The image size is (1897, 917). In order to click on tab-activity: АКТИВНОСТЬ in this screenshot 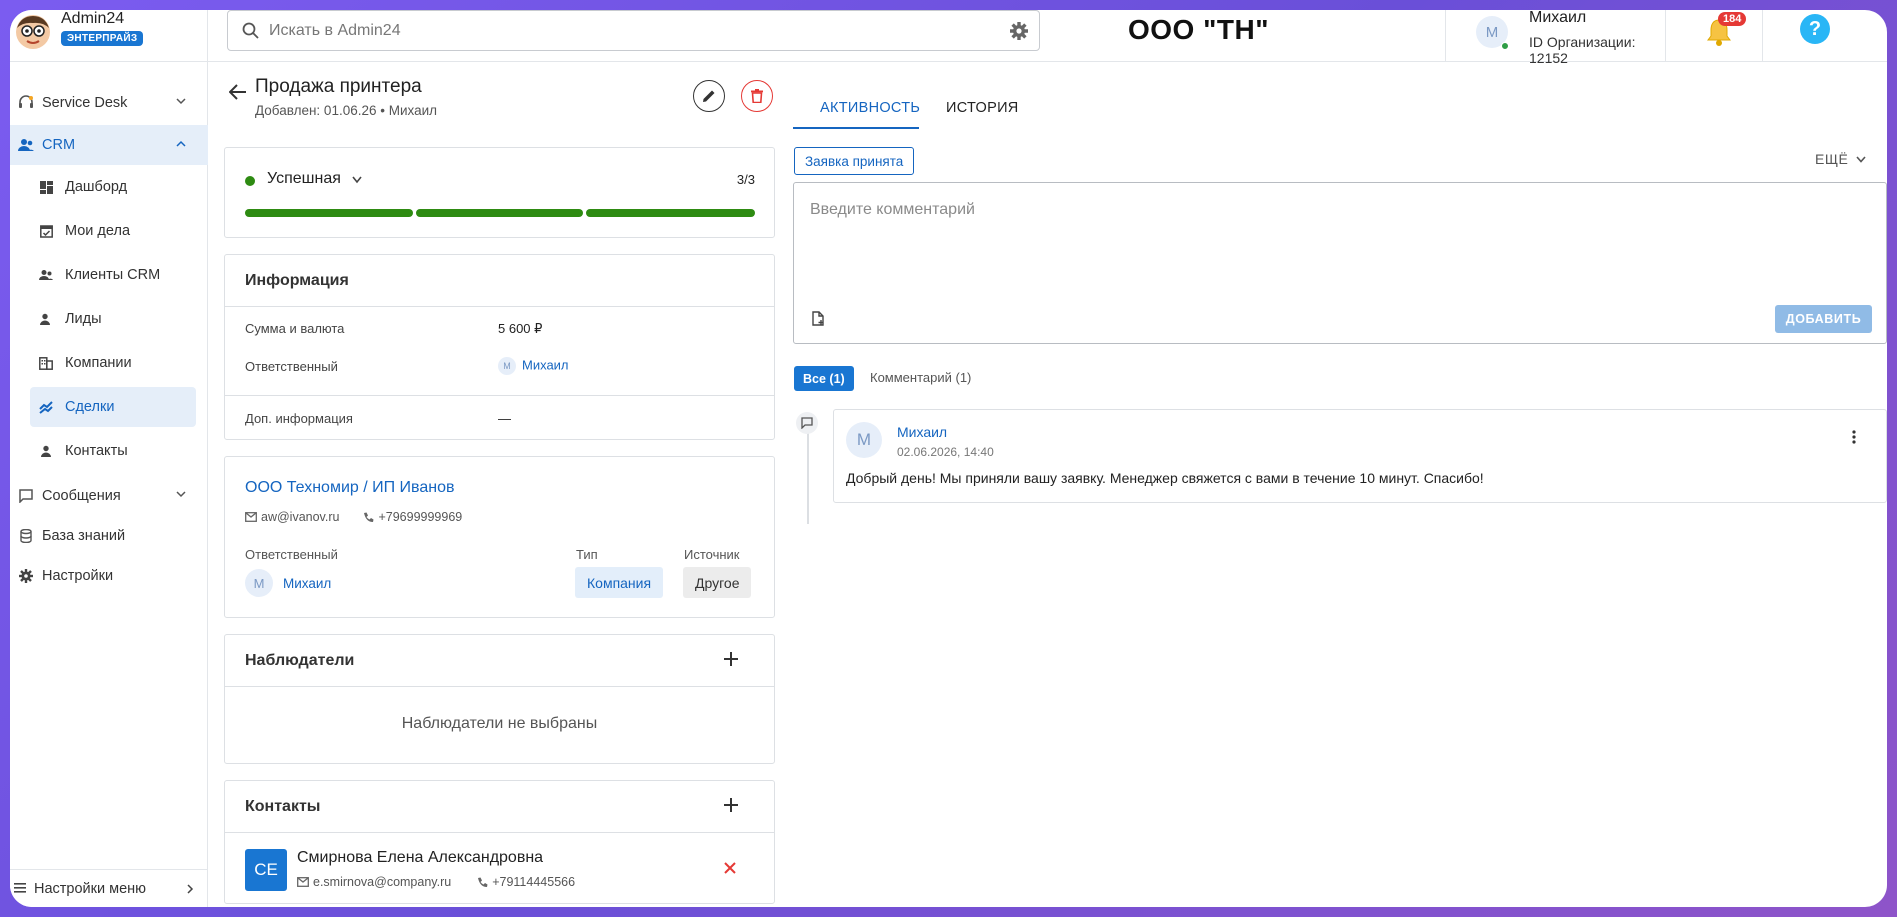, I will do `click(870, 108)`.